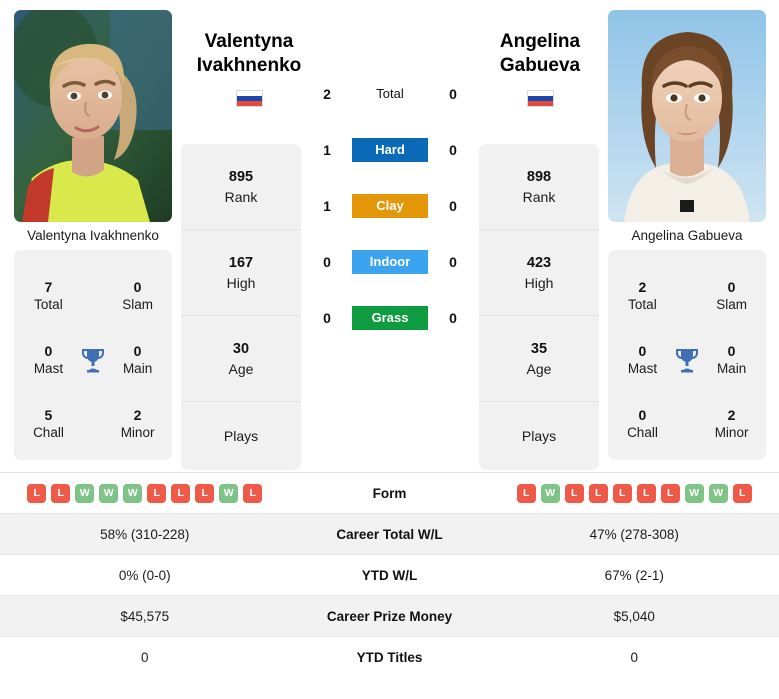 The image size is (779, 699). I want to click on left-plays-label: Plays, so click(241, 436).